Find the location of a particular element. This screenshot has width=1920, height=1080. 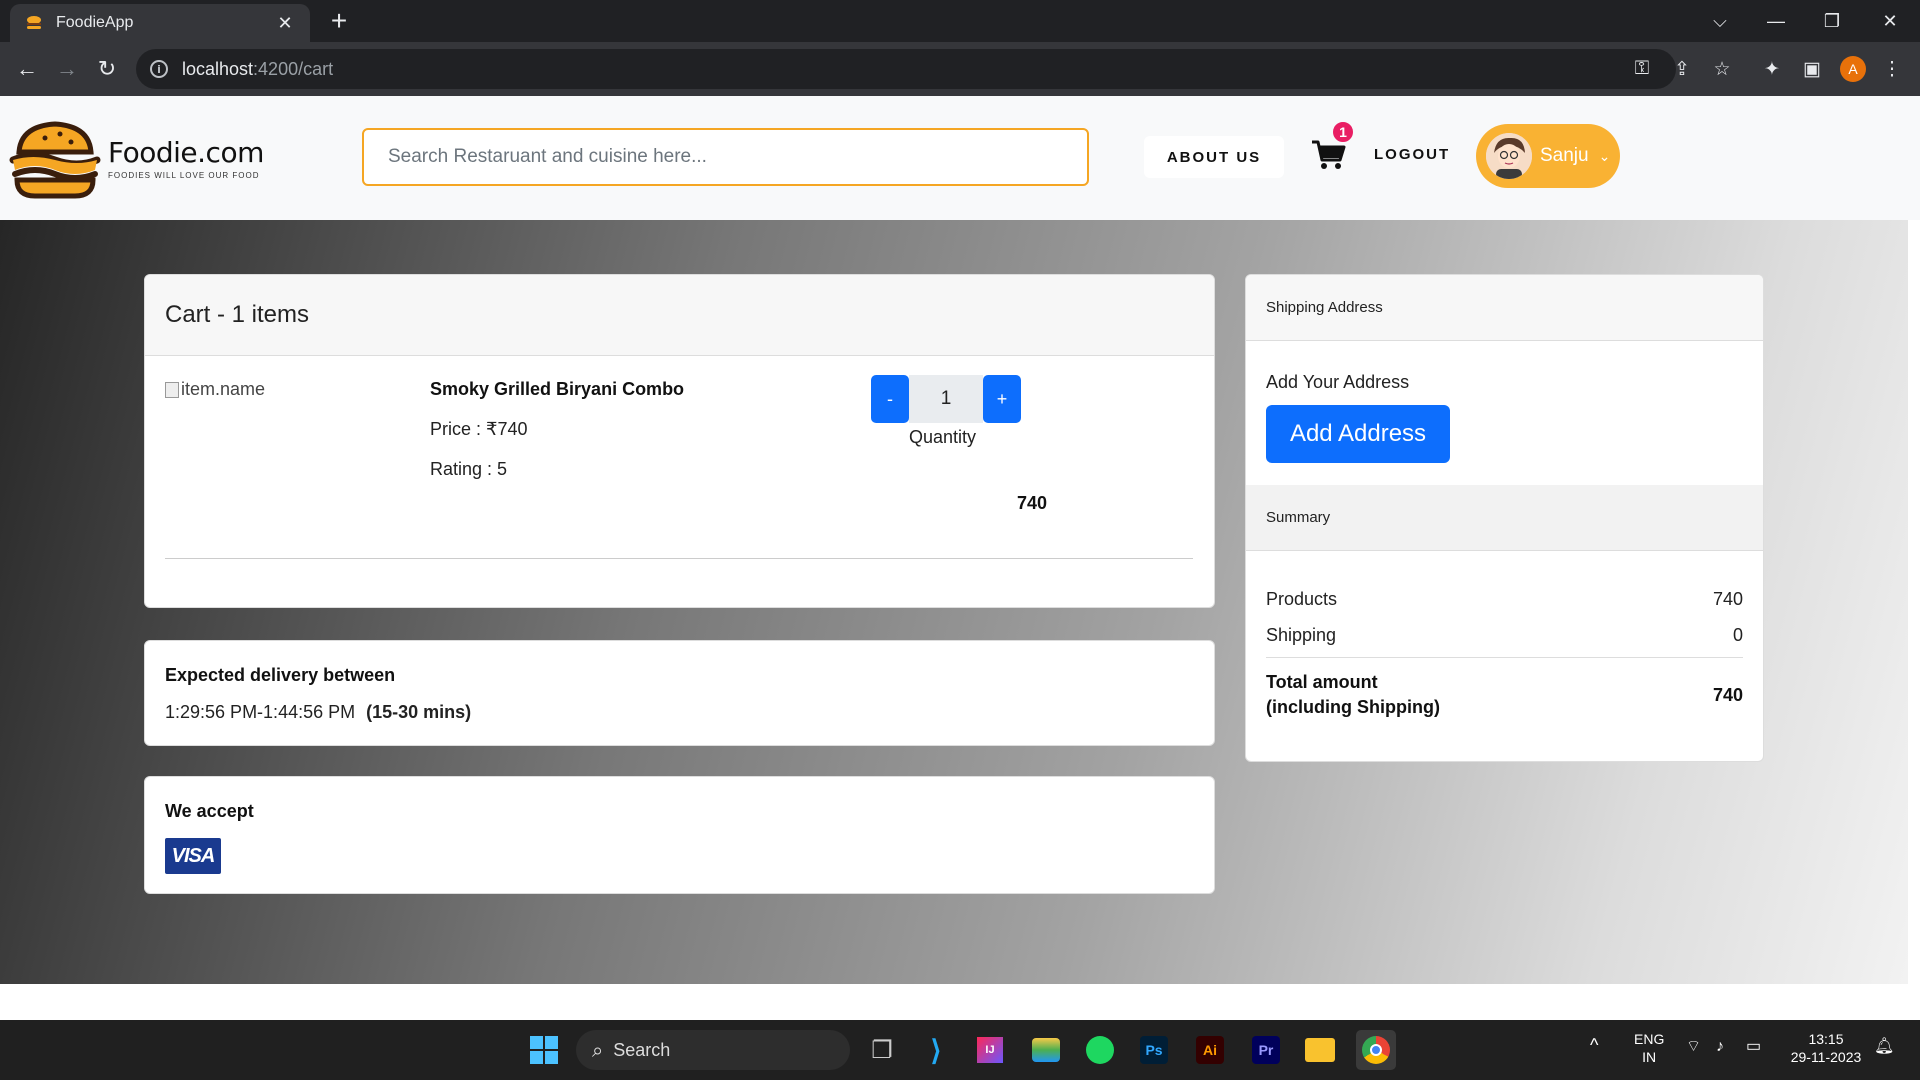

user-name: Sanju is located at coordinates (1564, 155).